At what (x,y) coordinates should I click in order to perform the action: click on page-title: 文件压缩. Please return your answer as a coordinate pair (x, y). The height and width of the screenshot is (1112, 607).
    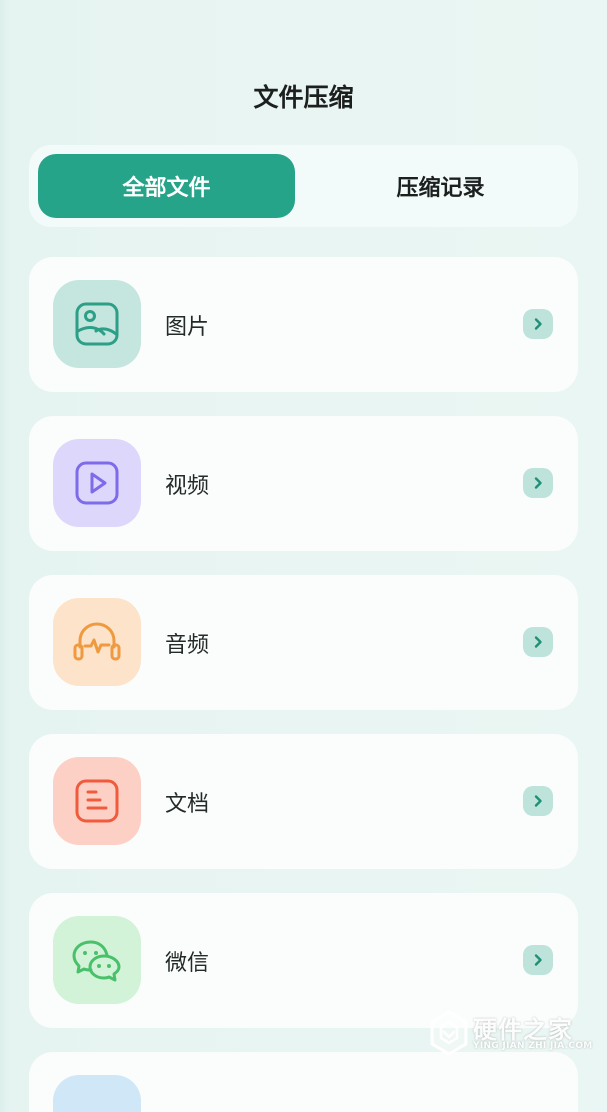
    Looking at the image, I should click on (303, 97).